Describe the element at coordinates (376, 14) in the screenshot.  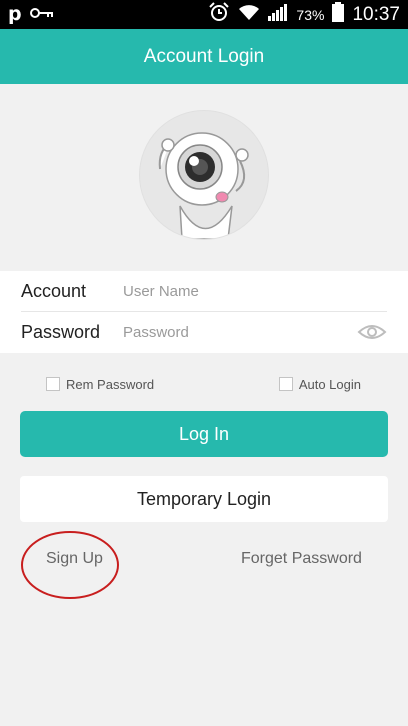
I see `status-time: 10:37` at that location.